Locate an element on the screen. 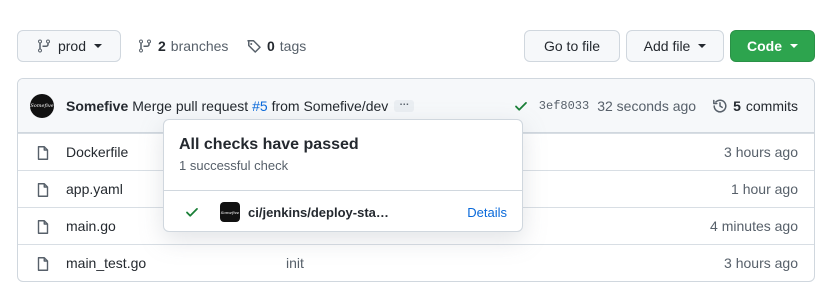 The image size is (833, 291). checks-subtitle: 1 successful check is located at coordinates (234, 165).